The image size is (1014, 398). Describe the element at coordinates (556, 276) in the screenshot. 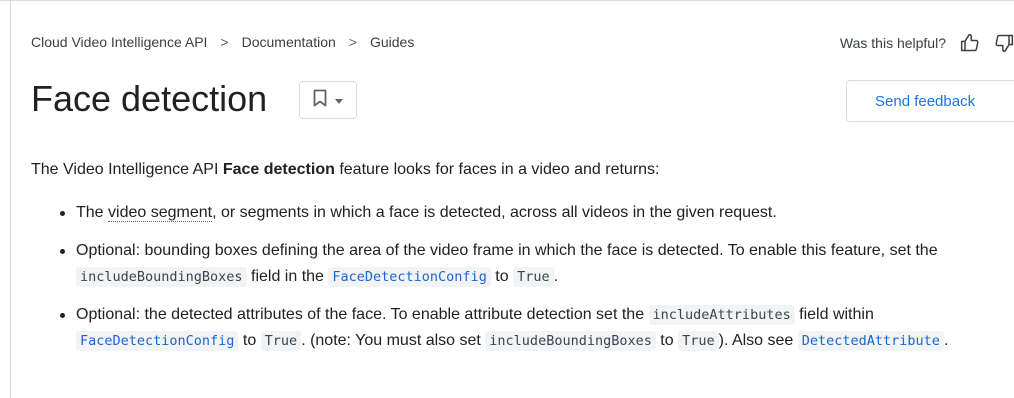

I see `bullet2-text-4: .` at that location.